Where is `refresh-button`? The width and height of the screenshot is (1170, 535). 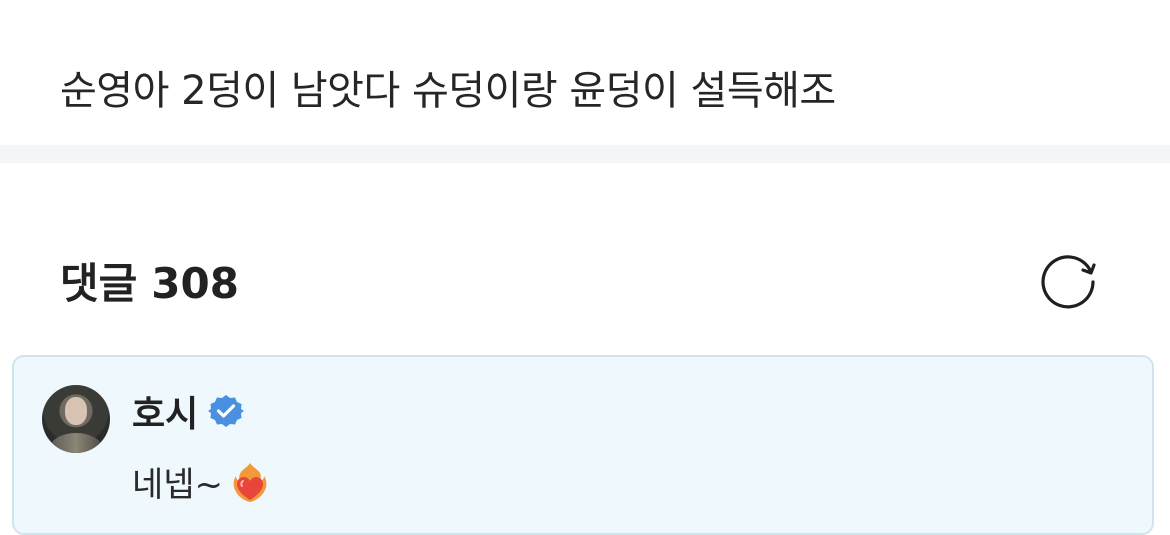 refresh-button is located at coordinates (1069, 279).